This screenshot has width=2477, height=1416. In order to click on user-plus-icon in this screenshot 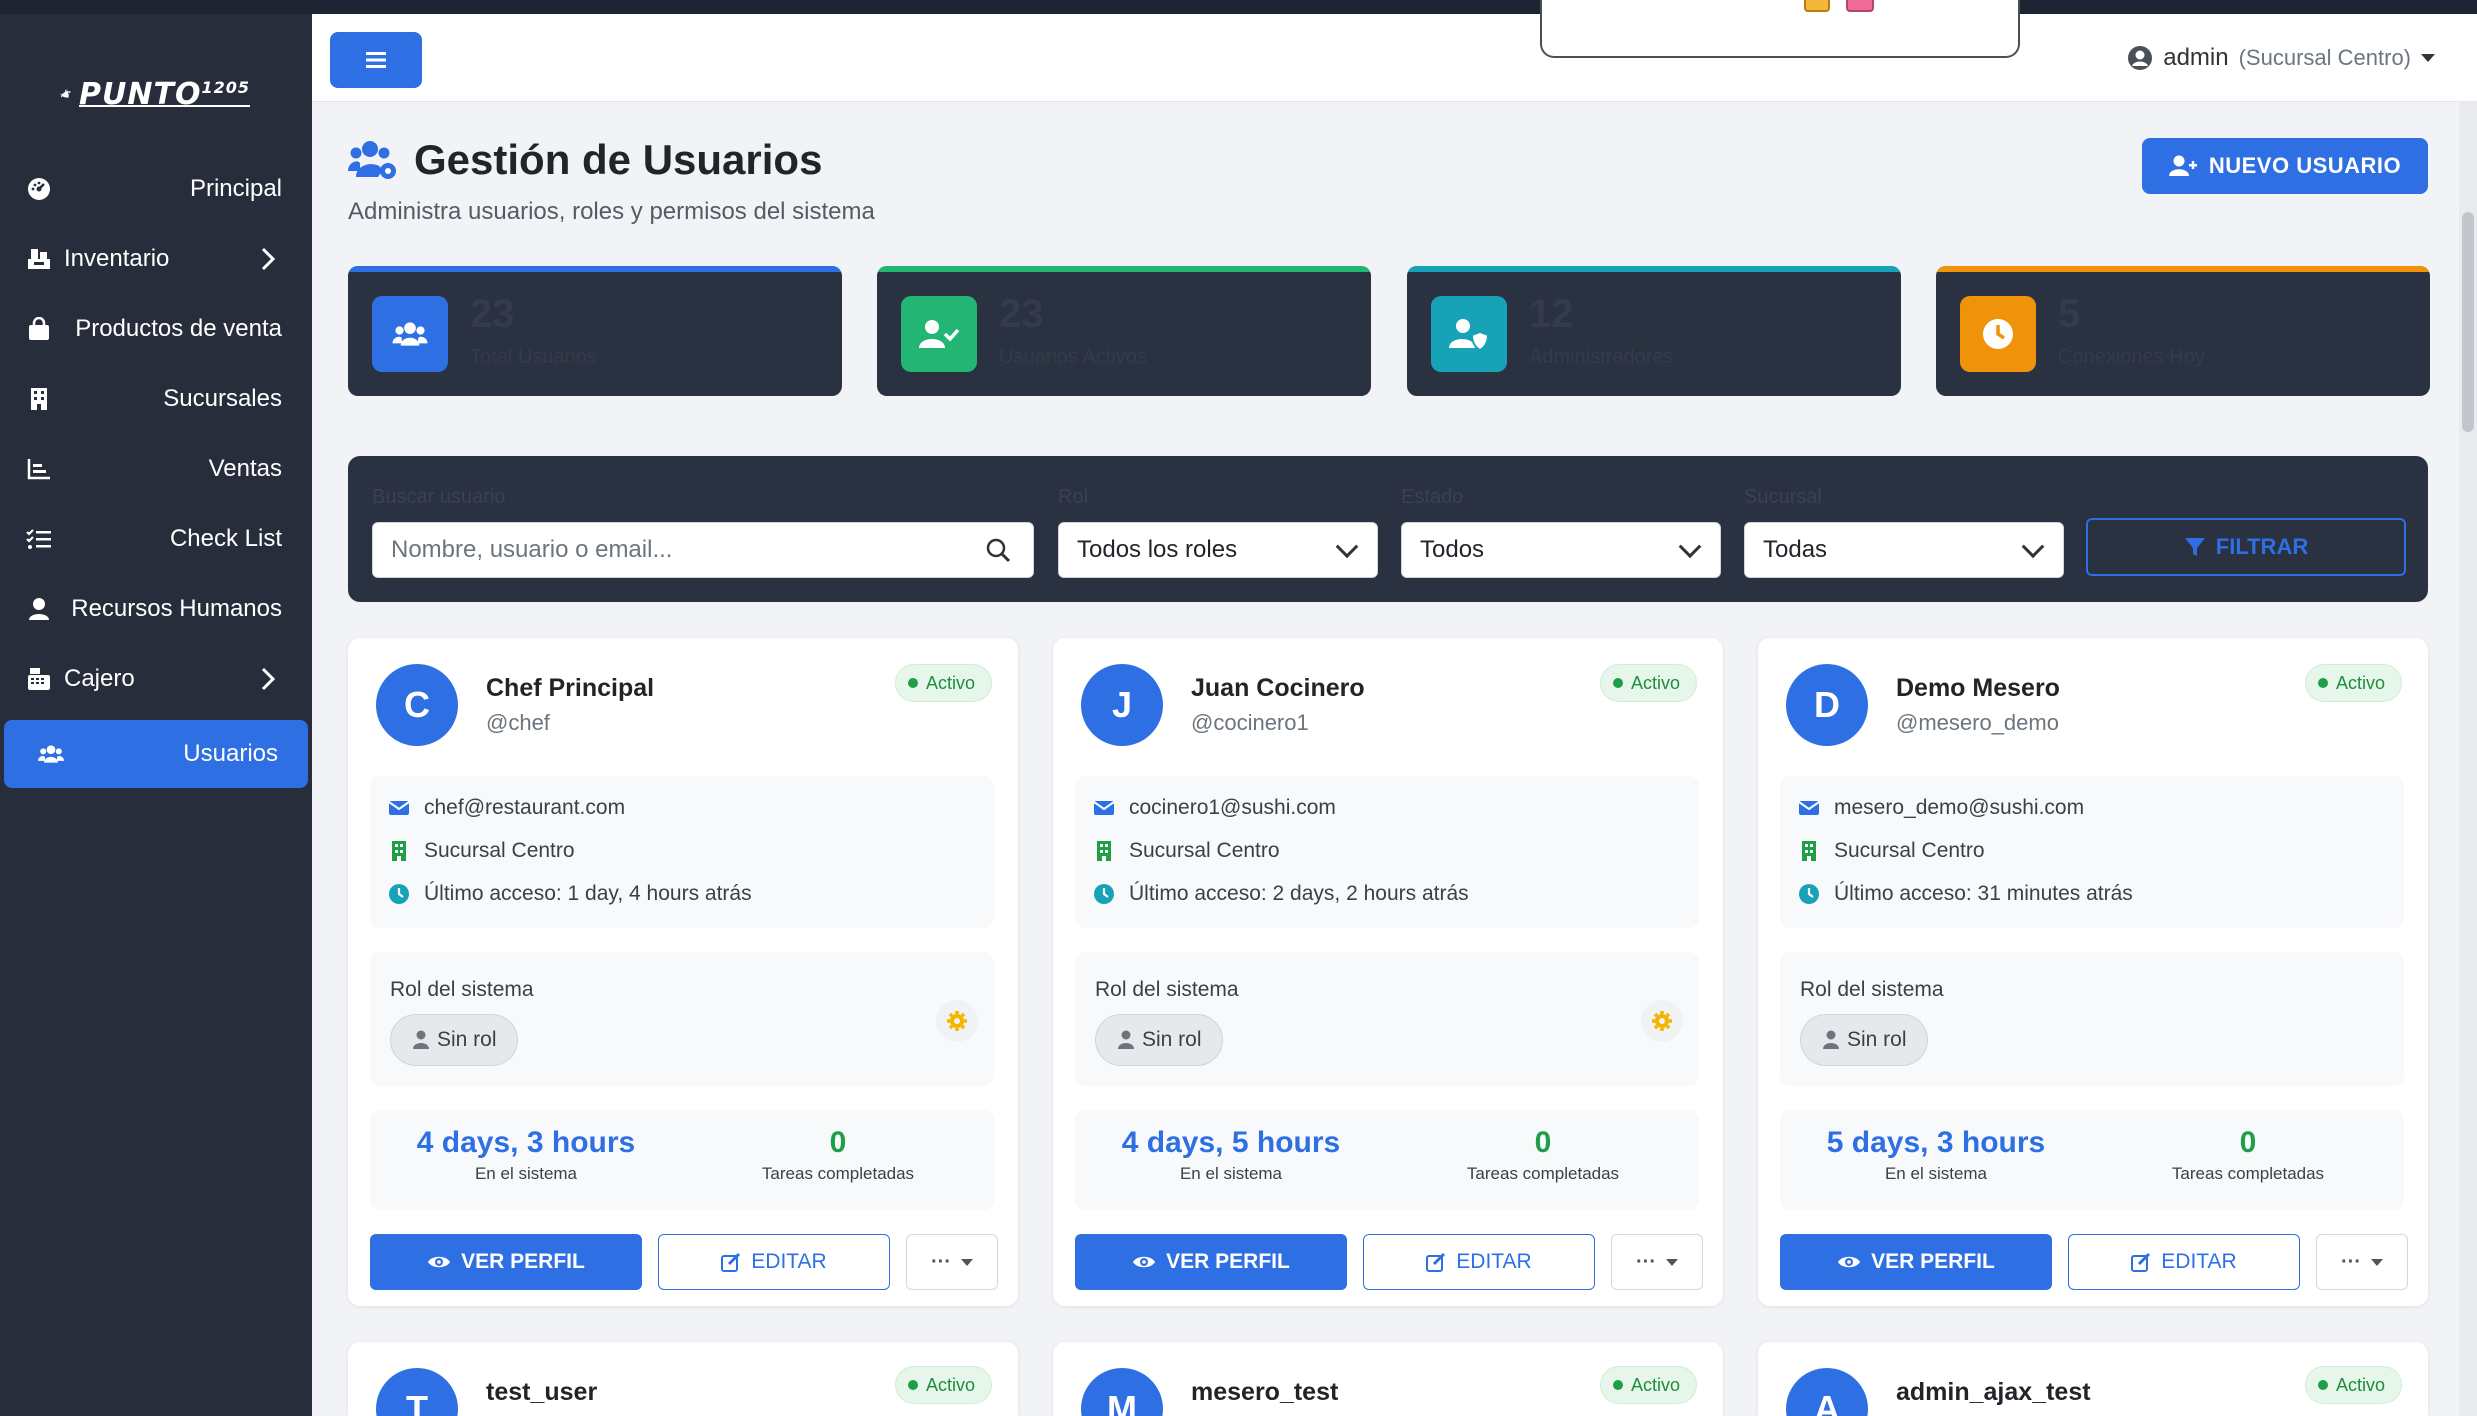, I will do `click(2182, 165)`.